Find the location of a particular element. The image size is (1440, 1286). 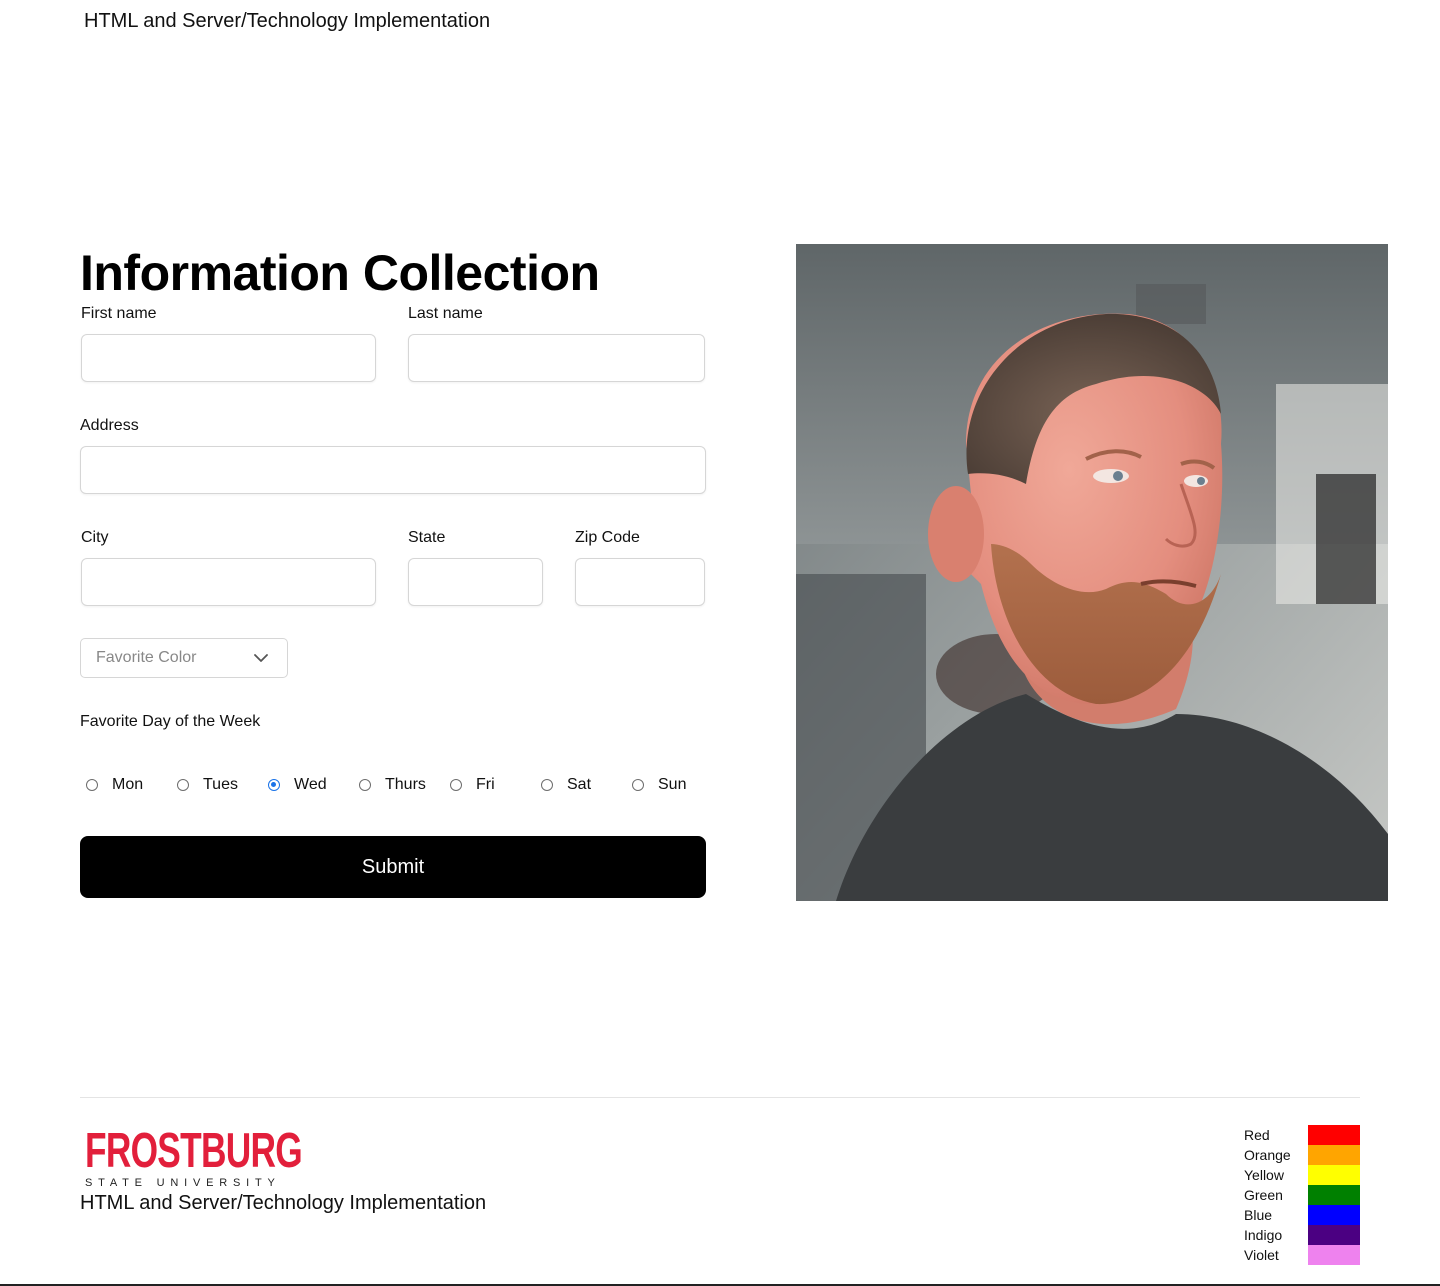

zip-code-input is located at coordinates (640, 582).